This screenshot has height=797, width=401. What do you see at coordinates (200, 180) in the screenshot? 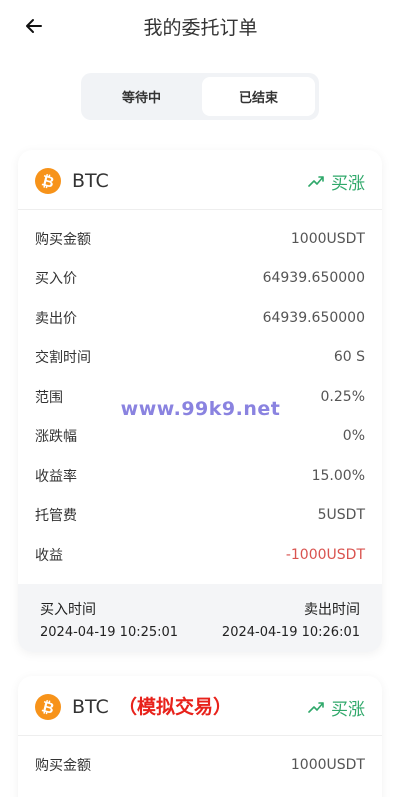
I see `order-card-header: ₿ BTC 买涨` at bounding box center [200, 180].